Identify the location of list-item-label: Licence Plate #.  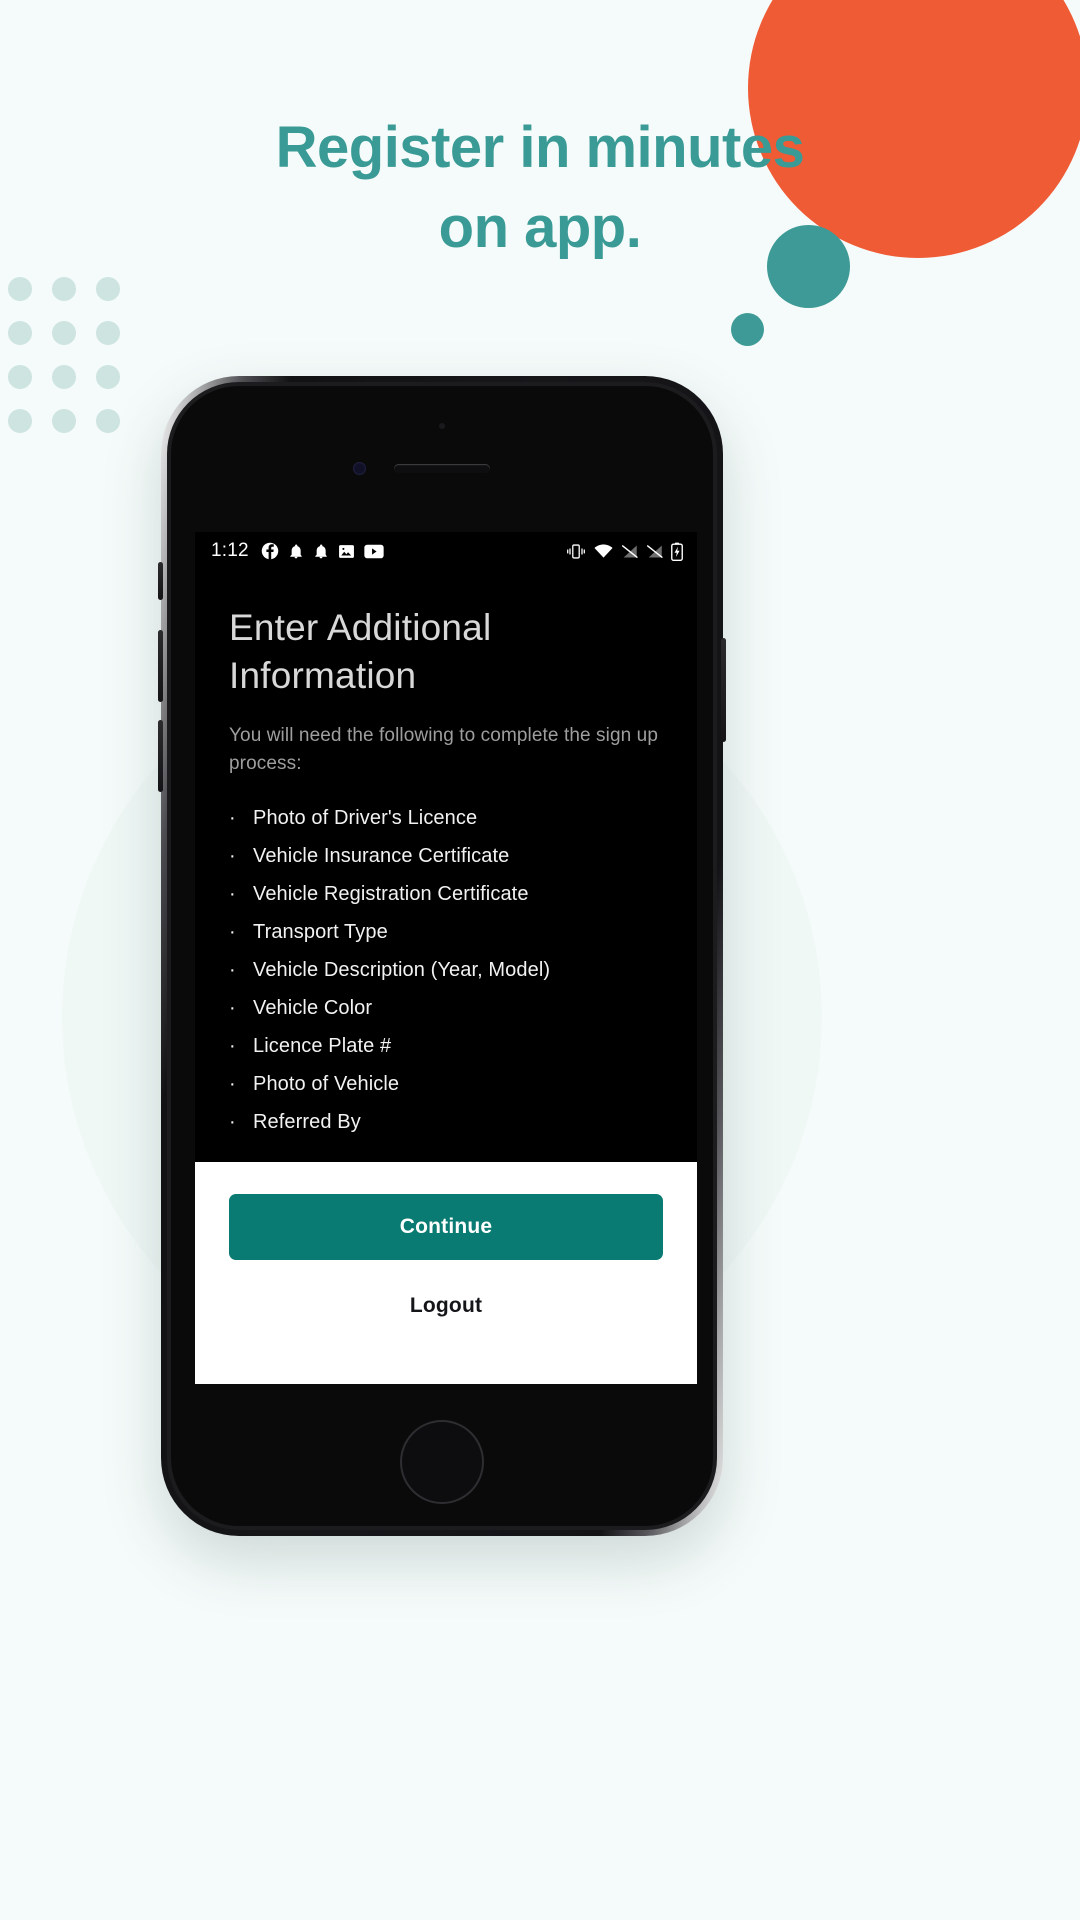
(322, 1046).